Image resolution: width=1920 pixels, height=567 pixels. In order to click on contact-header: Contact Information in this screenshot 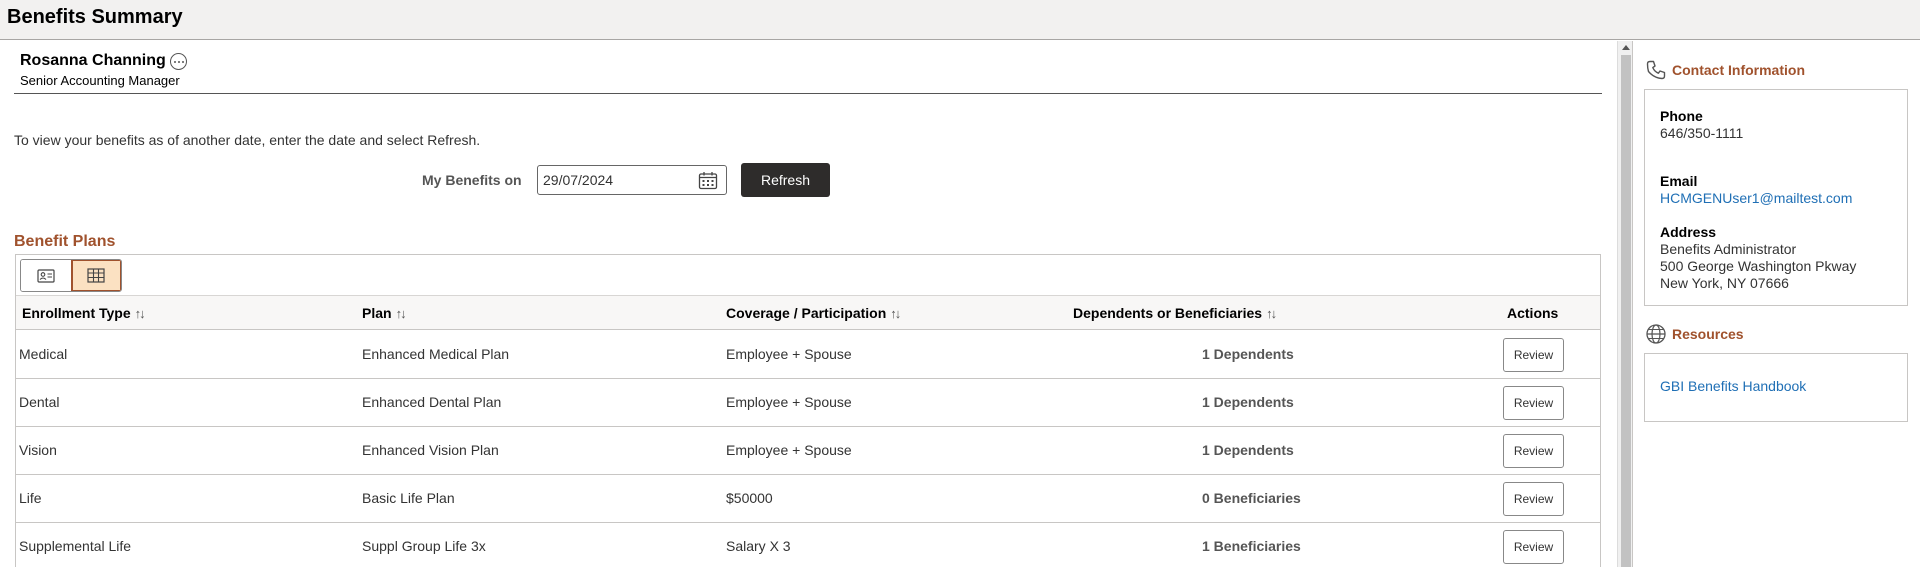, I will do `click(1725, 70)`.